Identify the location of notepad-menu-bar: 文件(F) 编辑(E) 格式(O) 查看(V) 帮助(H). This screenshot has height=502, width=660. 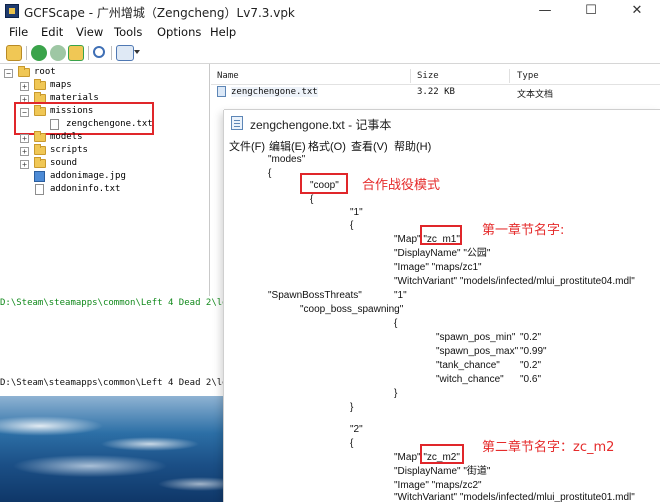
(442, 146).